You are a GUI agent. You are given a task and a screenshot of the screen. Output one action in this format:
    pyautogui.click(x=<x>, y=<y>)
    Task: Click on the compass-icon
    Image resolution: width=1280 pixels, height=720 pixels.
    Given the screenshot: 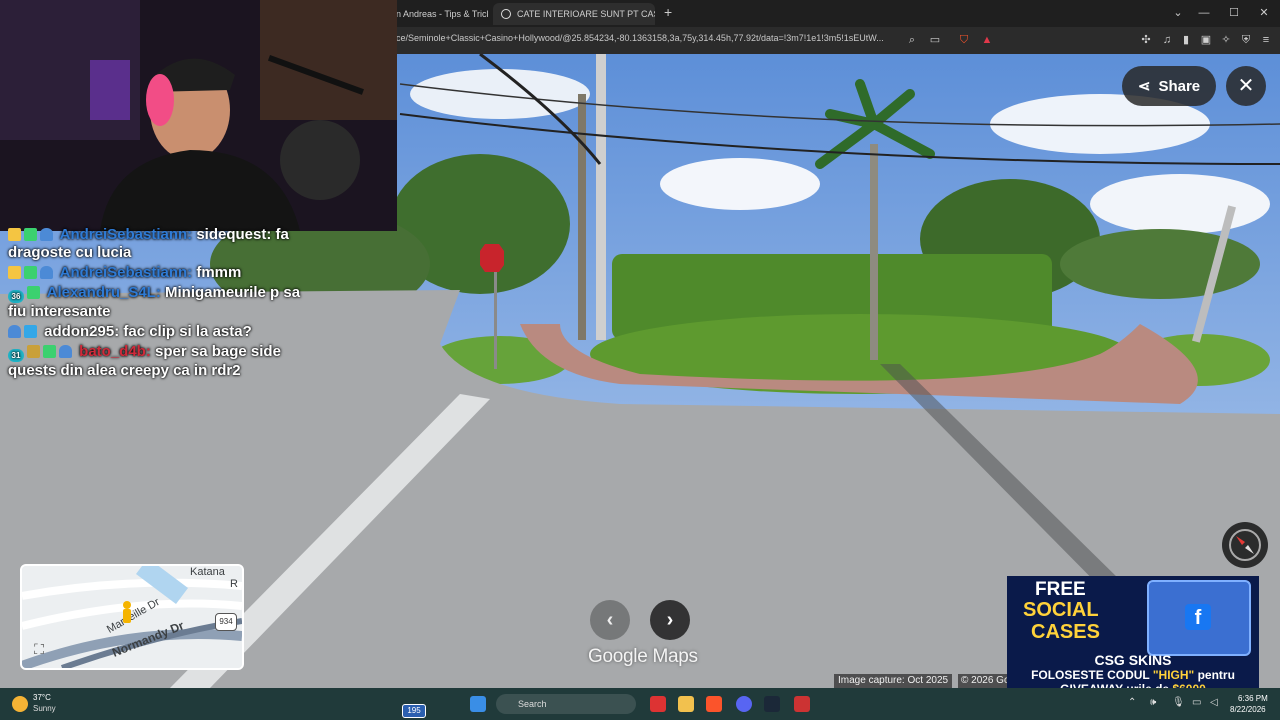 What is the action you would take?
    pyautogui.click(x=1245, y=545)
    